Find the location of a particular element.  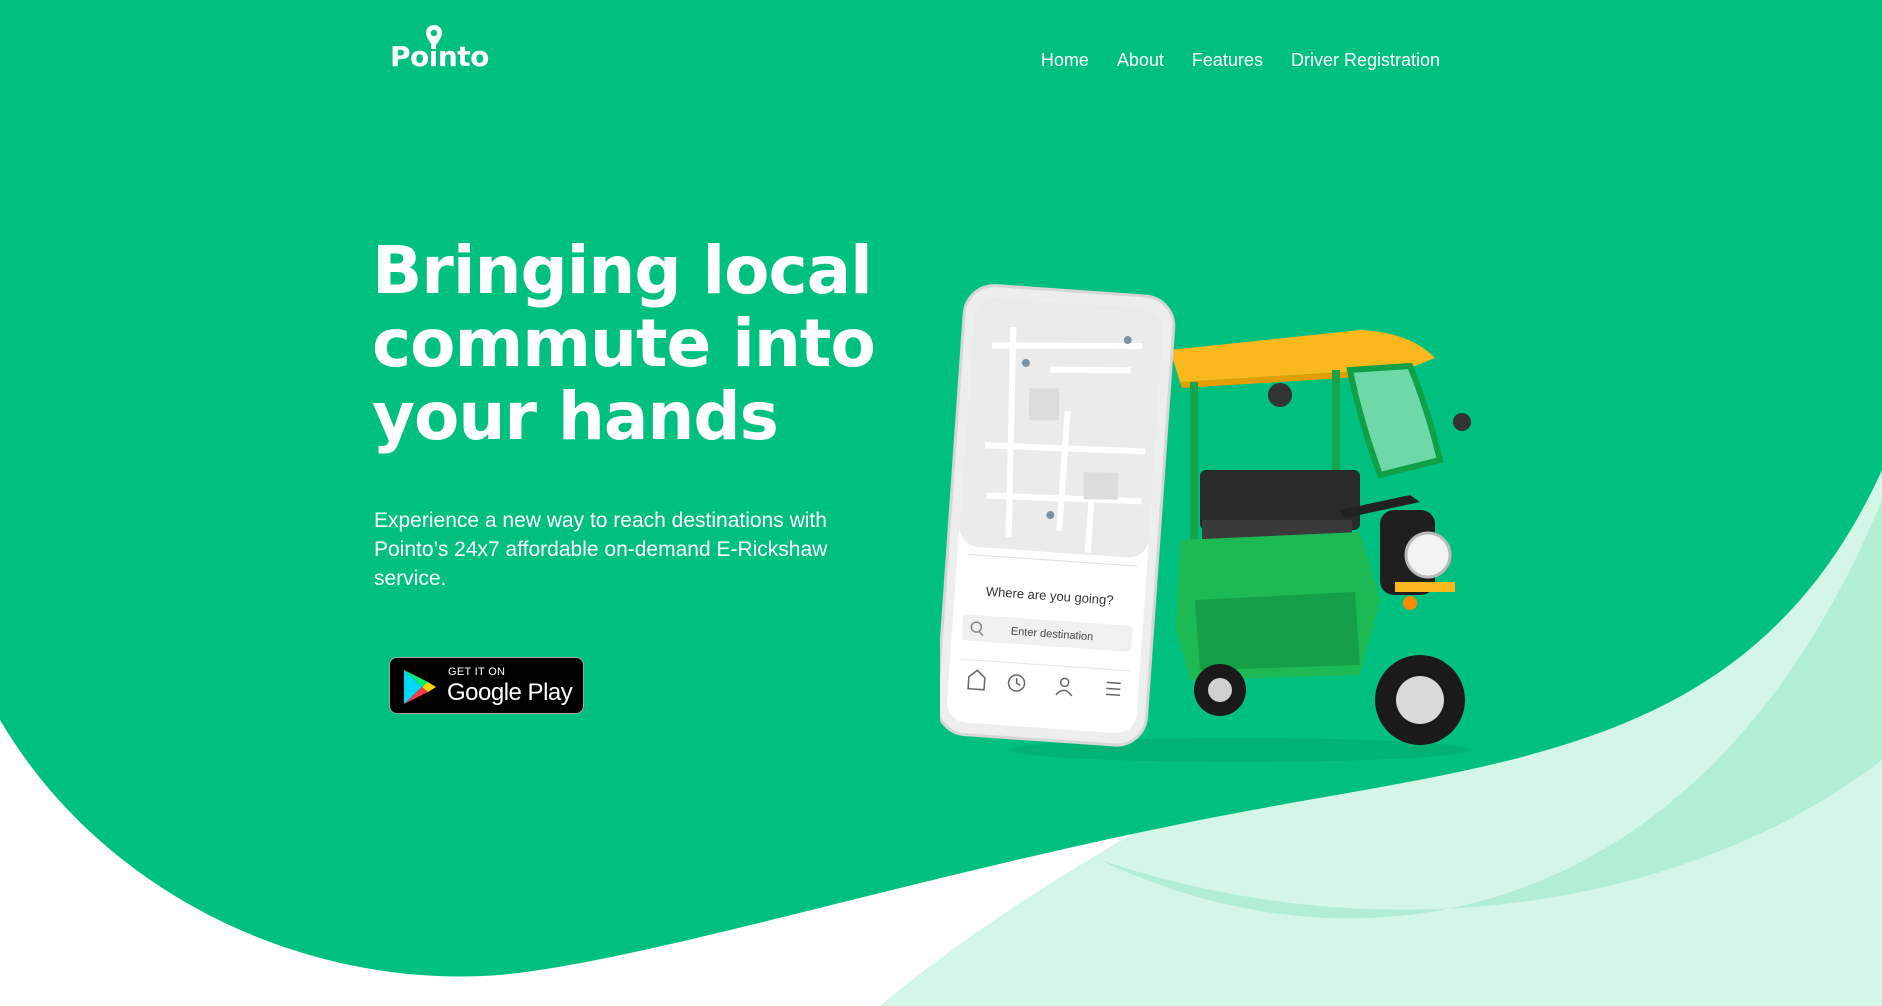

google-play-icon is located at coordinates (420, 687).